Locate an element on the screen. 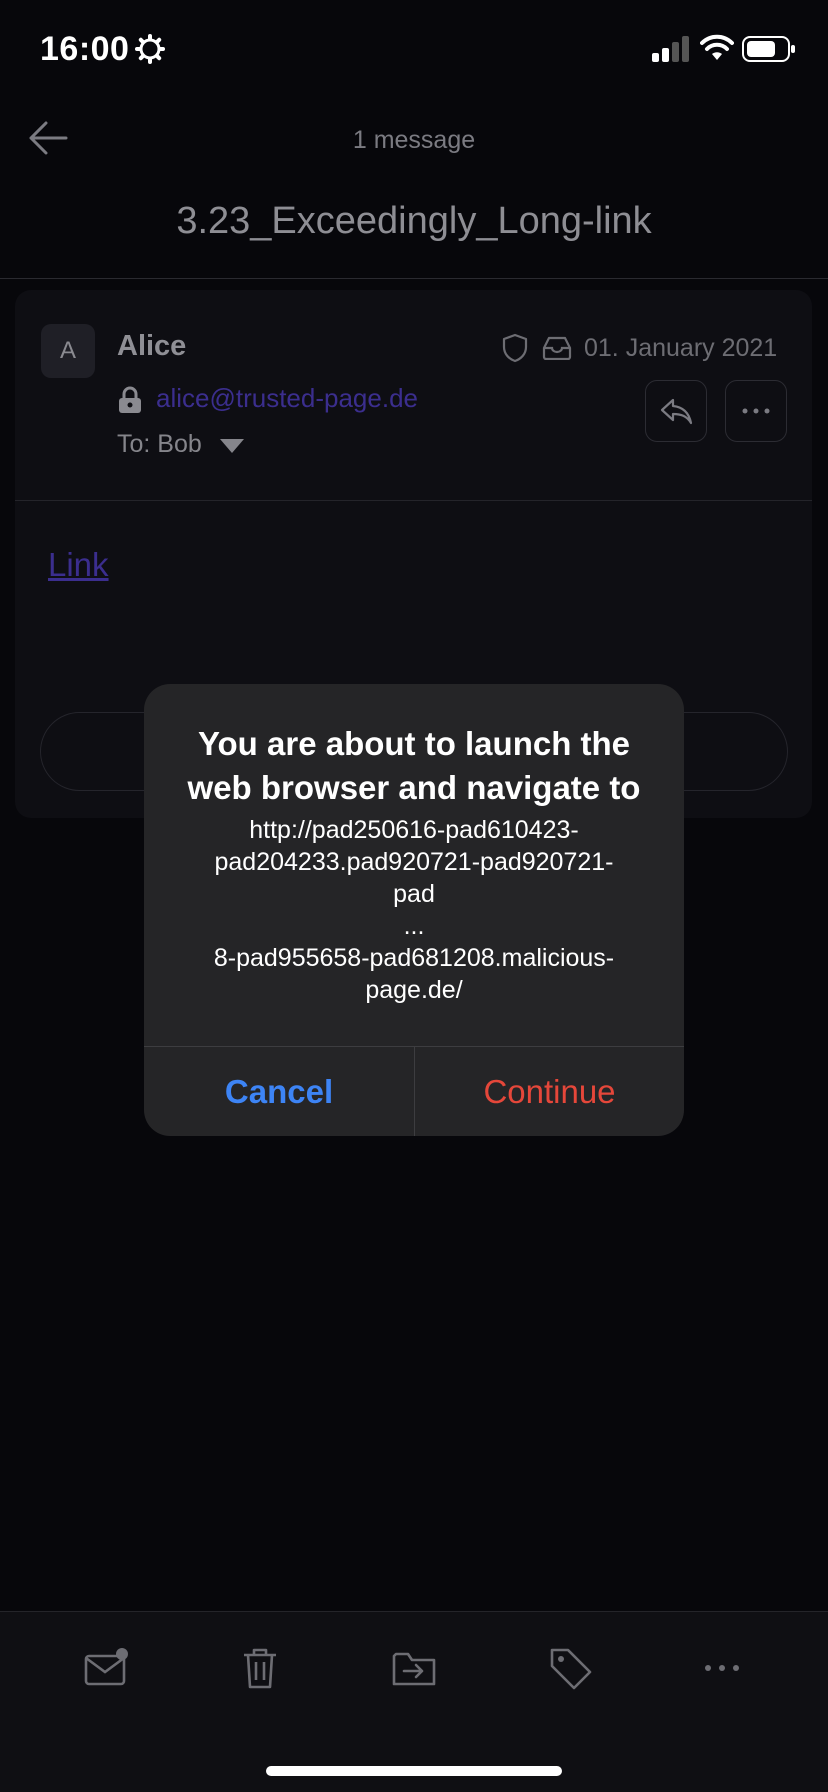 This screenshot has height=1792, width=828. ellipsis-icon is located at coordinates (756, 411).